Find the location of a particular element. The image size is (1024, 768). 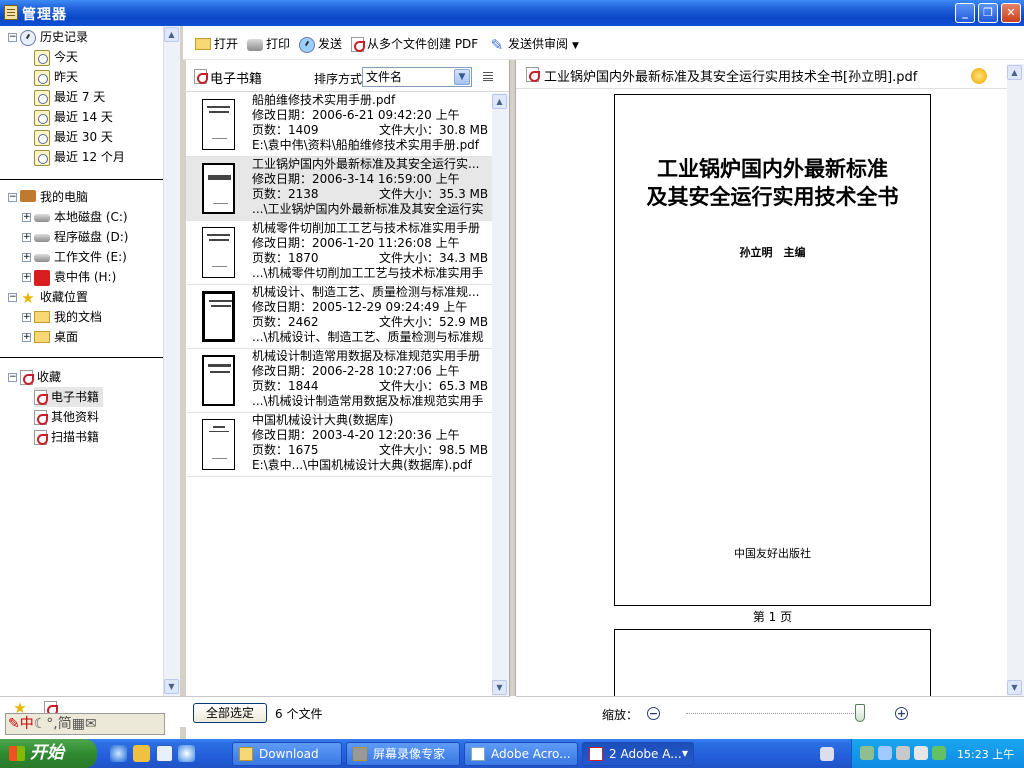

zoom-in-icon: + is located at coordinates (901, 713).